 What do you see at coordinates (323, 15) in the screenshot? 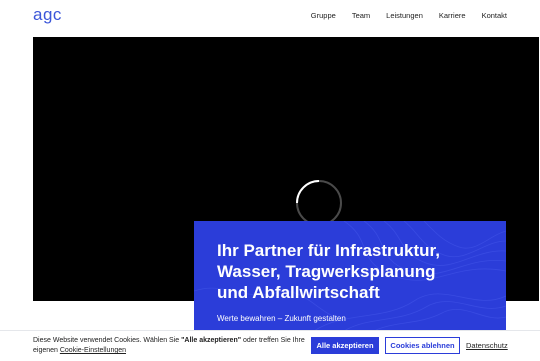
I see `nav-item-gruppe: Gruppe` at bounding box center [323, 15].